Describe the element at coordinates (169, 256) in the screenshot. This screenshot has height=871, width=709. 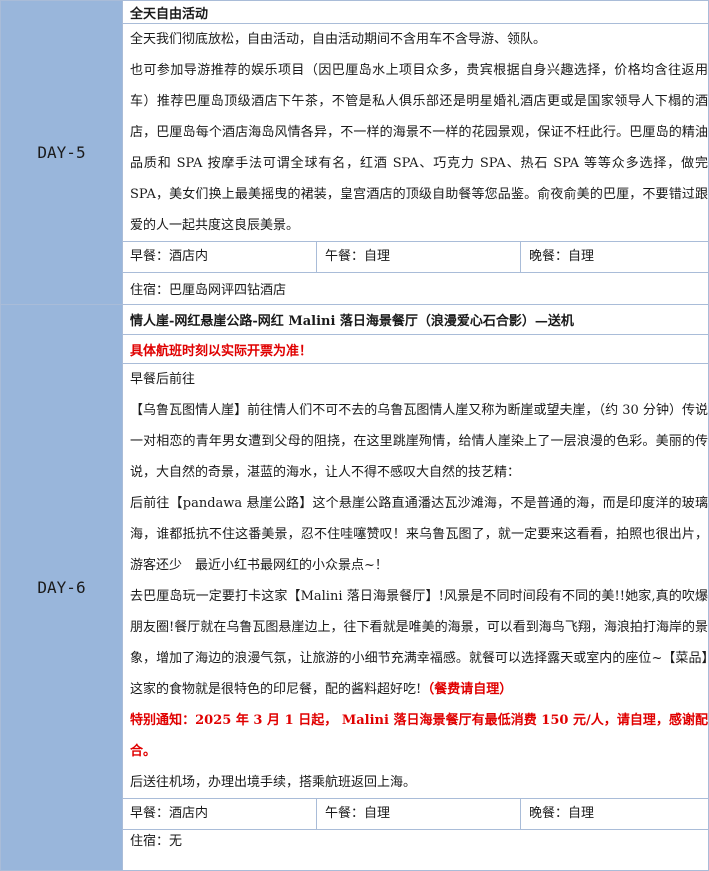
I see `day-5-breakfast: 早餐：酒店内` at that location.